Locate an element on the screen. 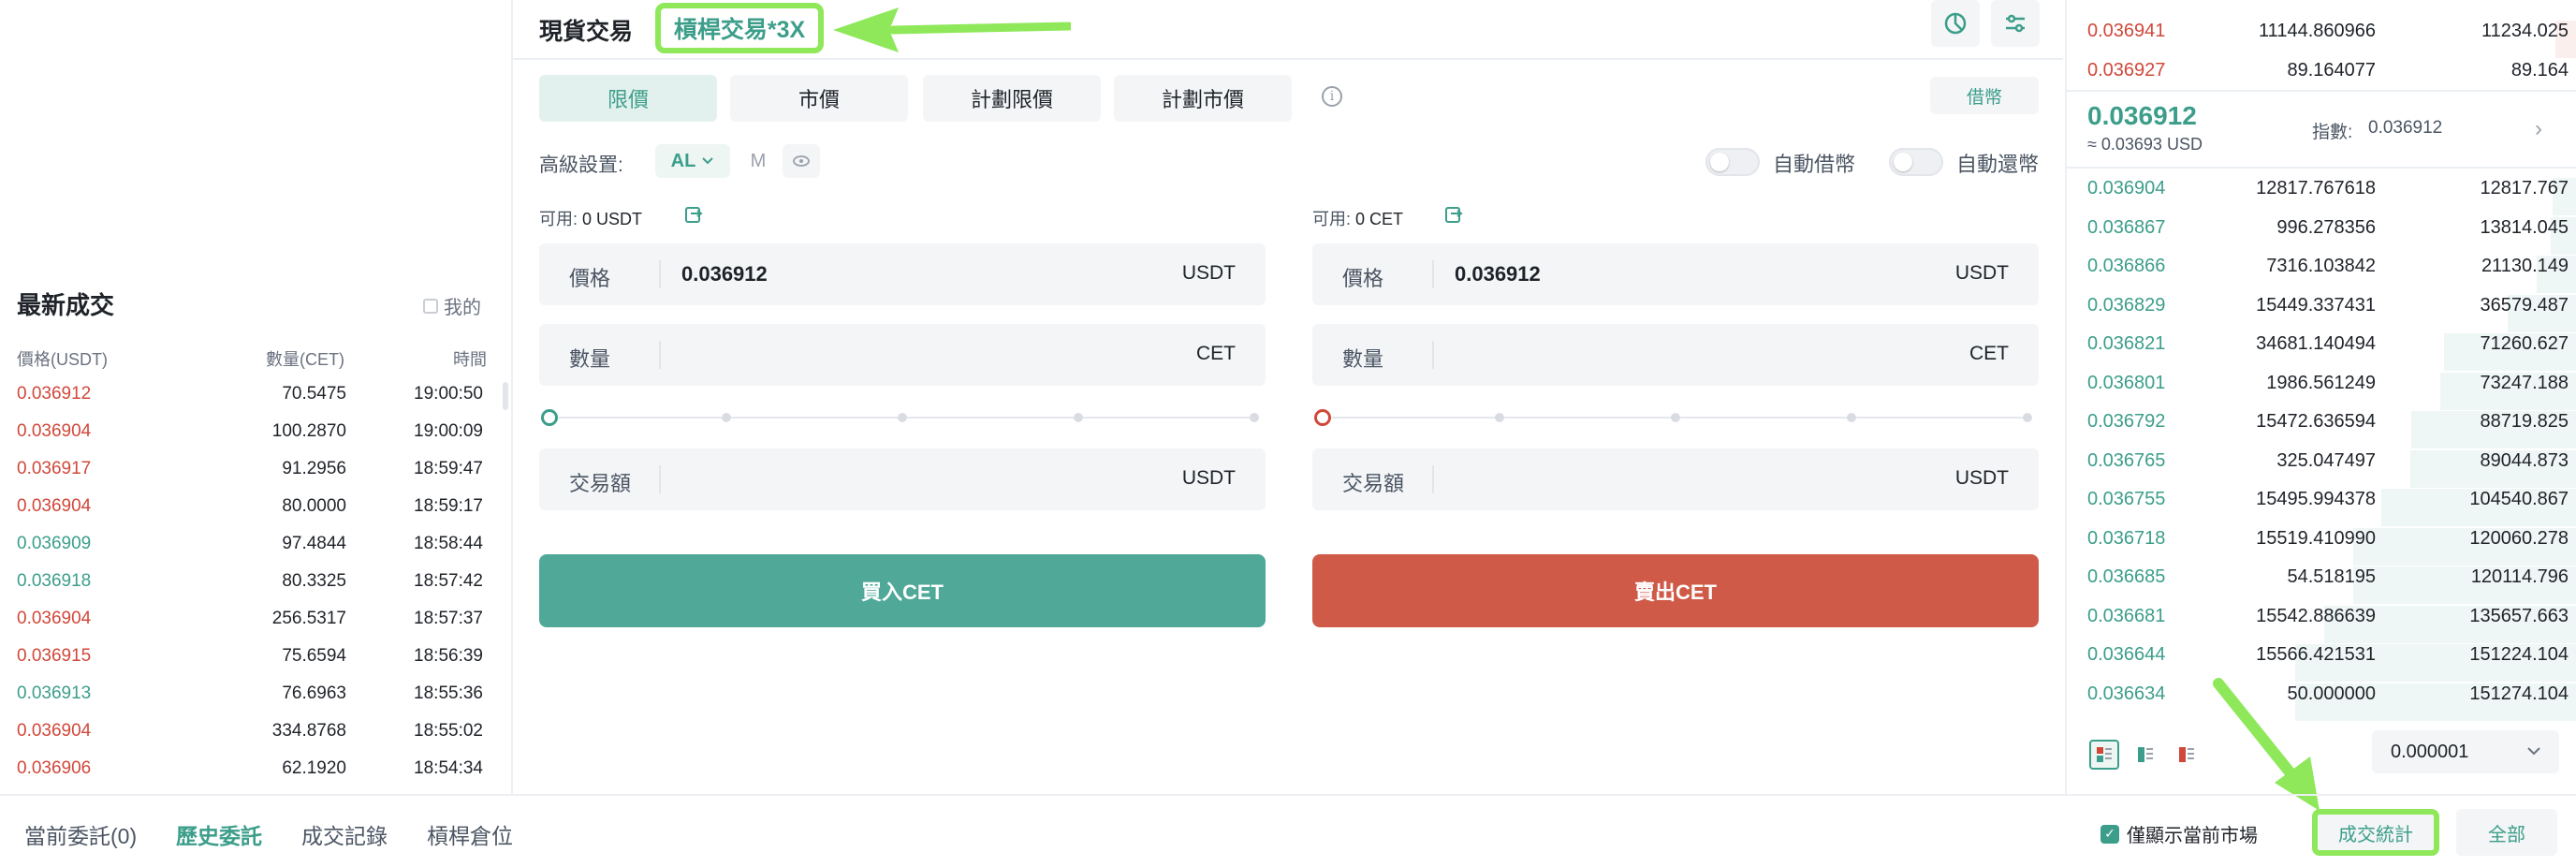 Image resolution: width=2576 pixels, height=867 pixels. book-price: 0.036765 is located at coordinates (2126, 461).